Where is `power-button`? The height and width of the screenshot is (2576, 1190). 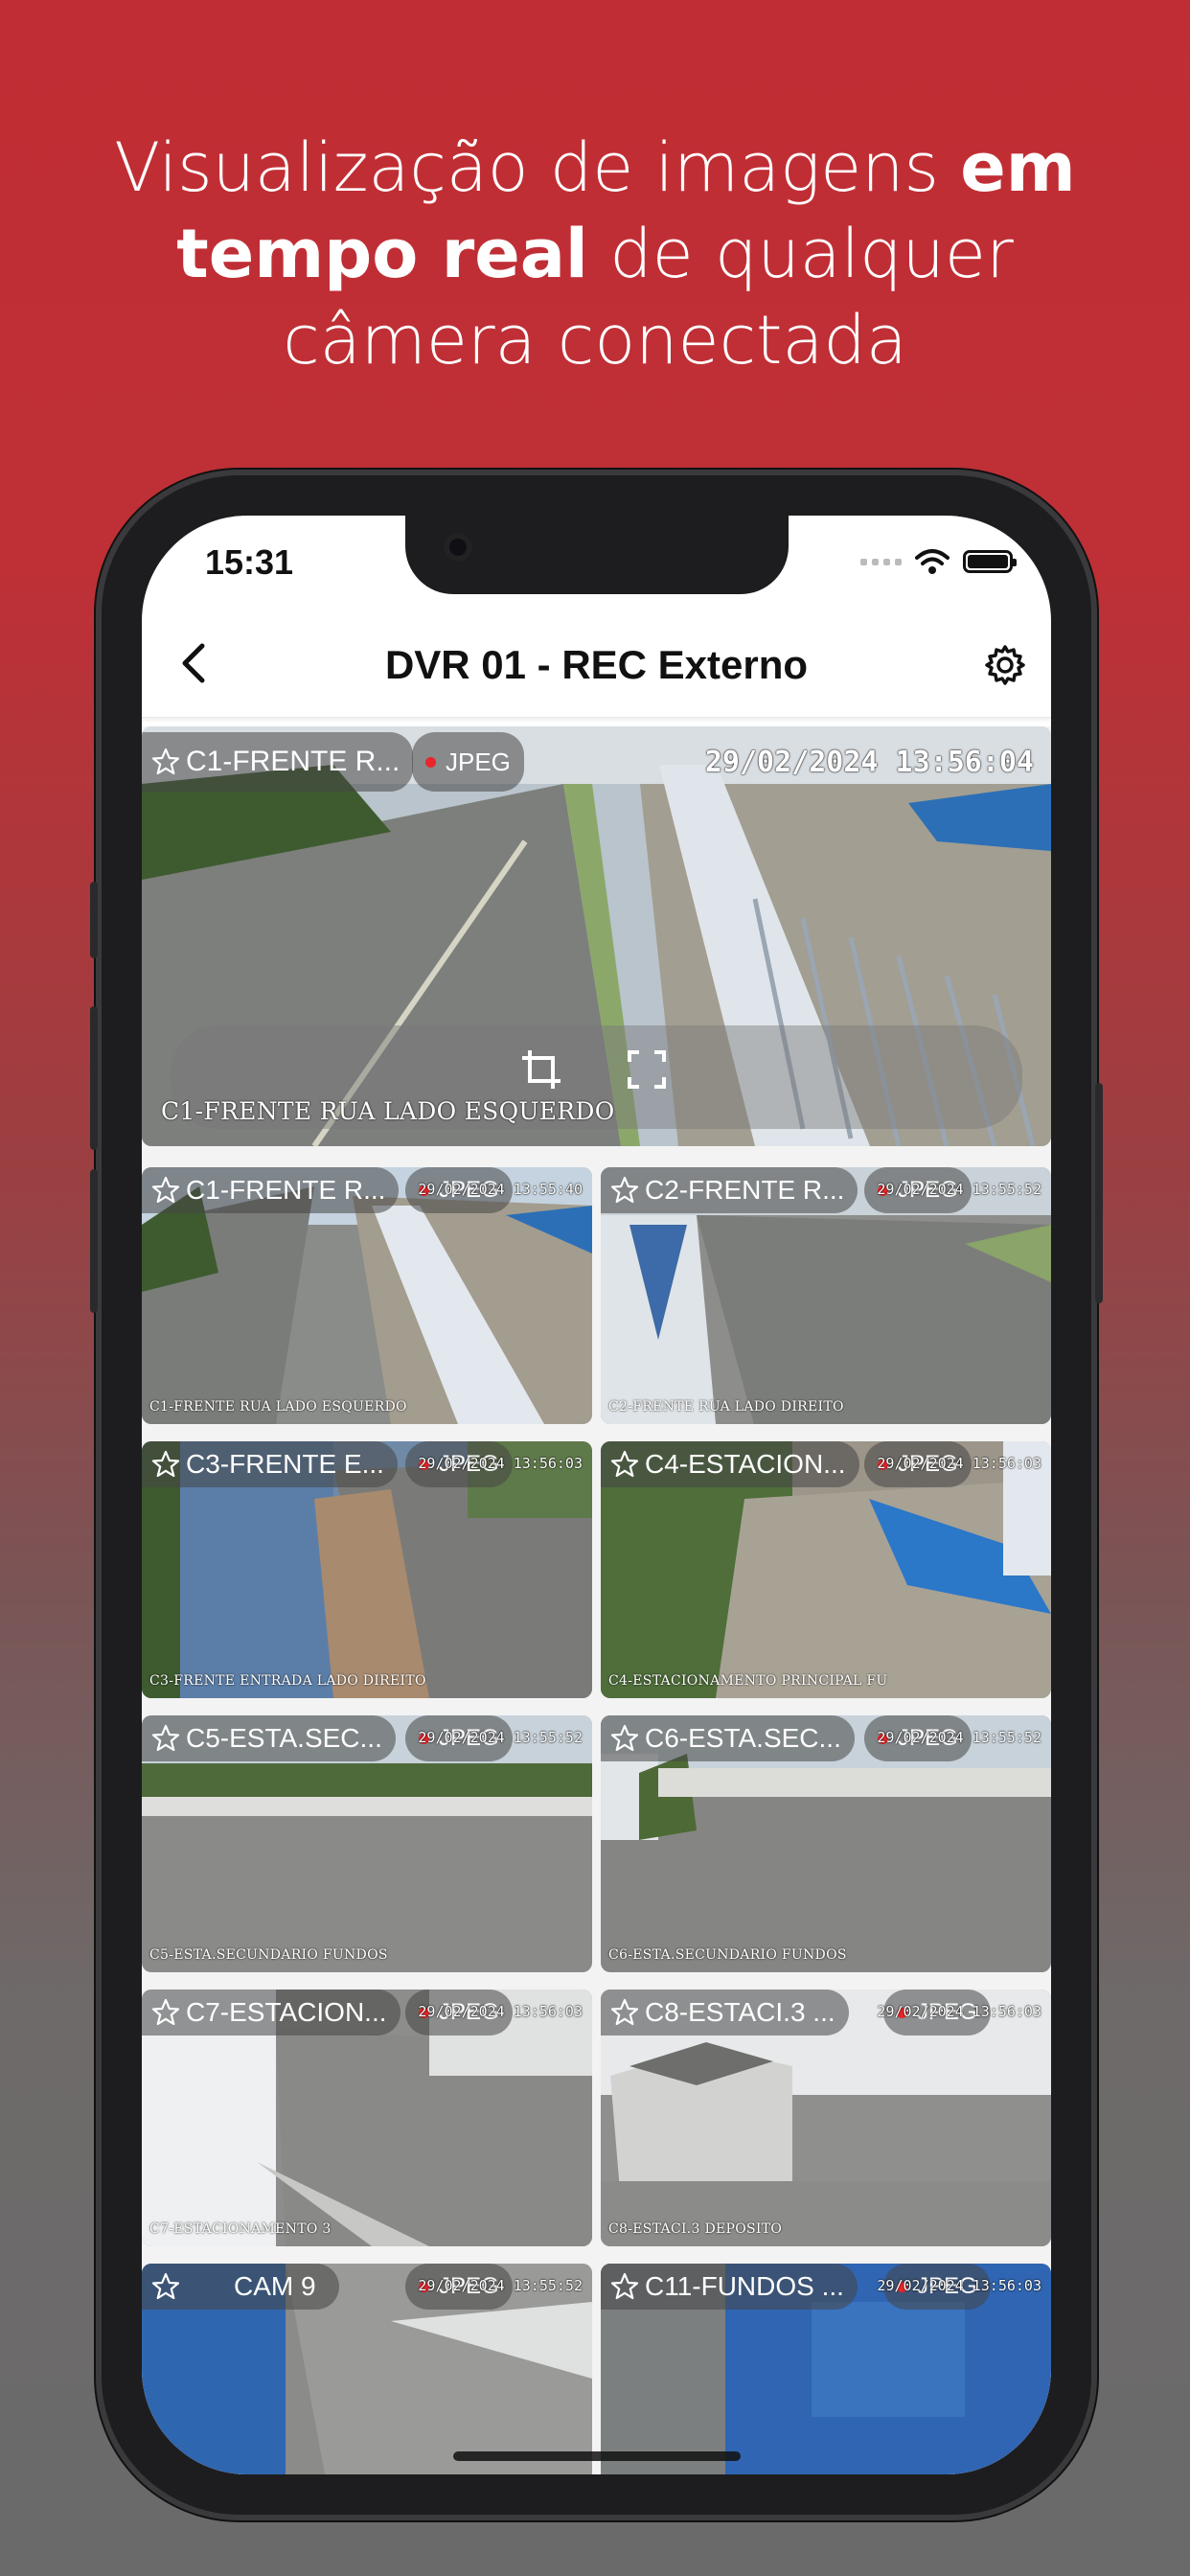 power-button is located at coordinates (1099, 1193).